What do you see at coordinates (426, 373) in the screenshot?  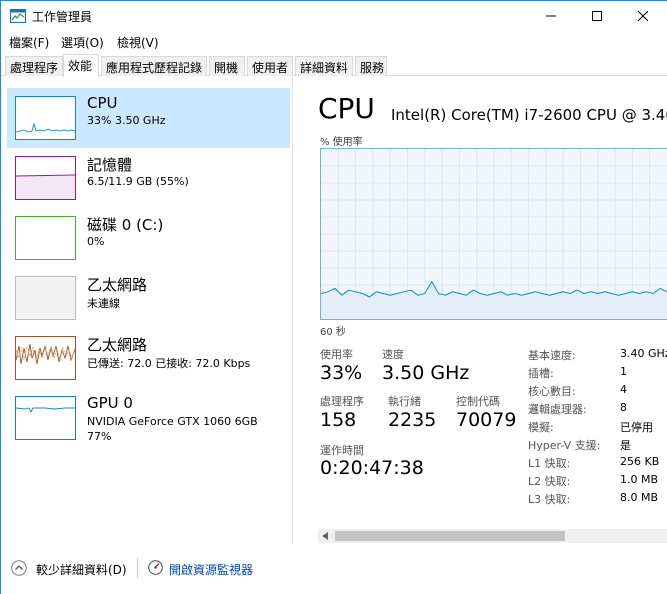 I see `speed-value: 3.50 GHz` at bounding box center [426, 373].